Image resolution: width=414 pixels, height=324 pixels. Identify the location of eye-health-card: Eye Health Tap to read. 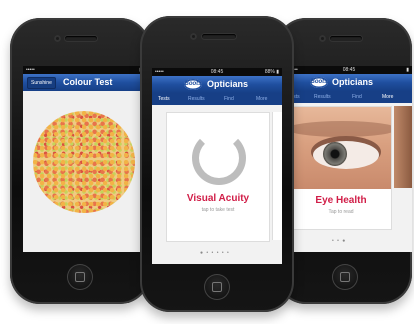
(341, 168).